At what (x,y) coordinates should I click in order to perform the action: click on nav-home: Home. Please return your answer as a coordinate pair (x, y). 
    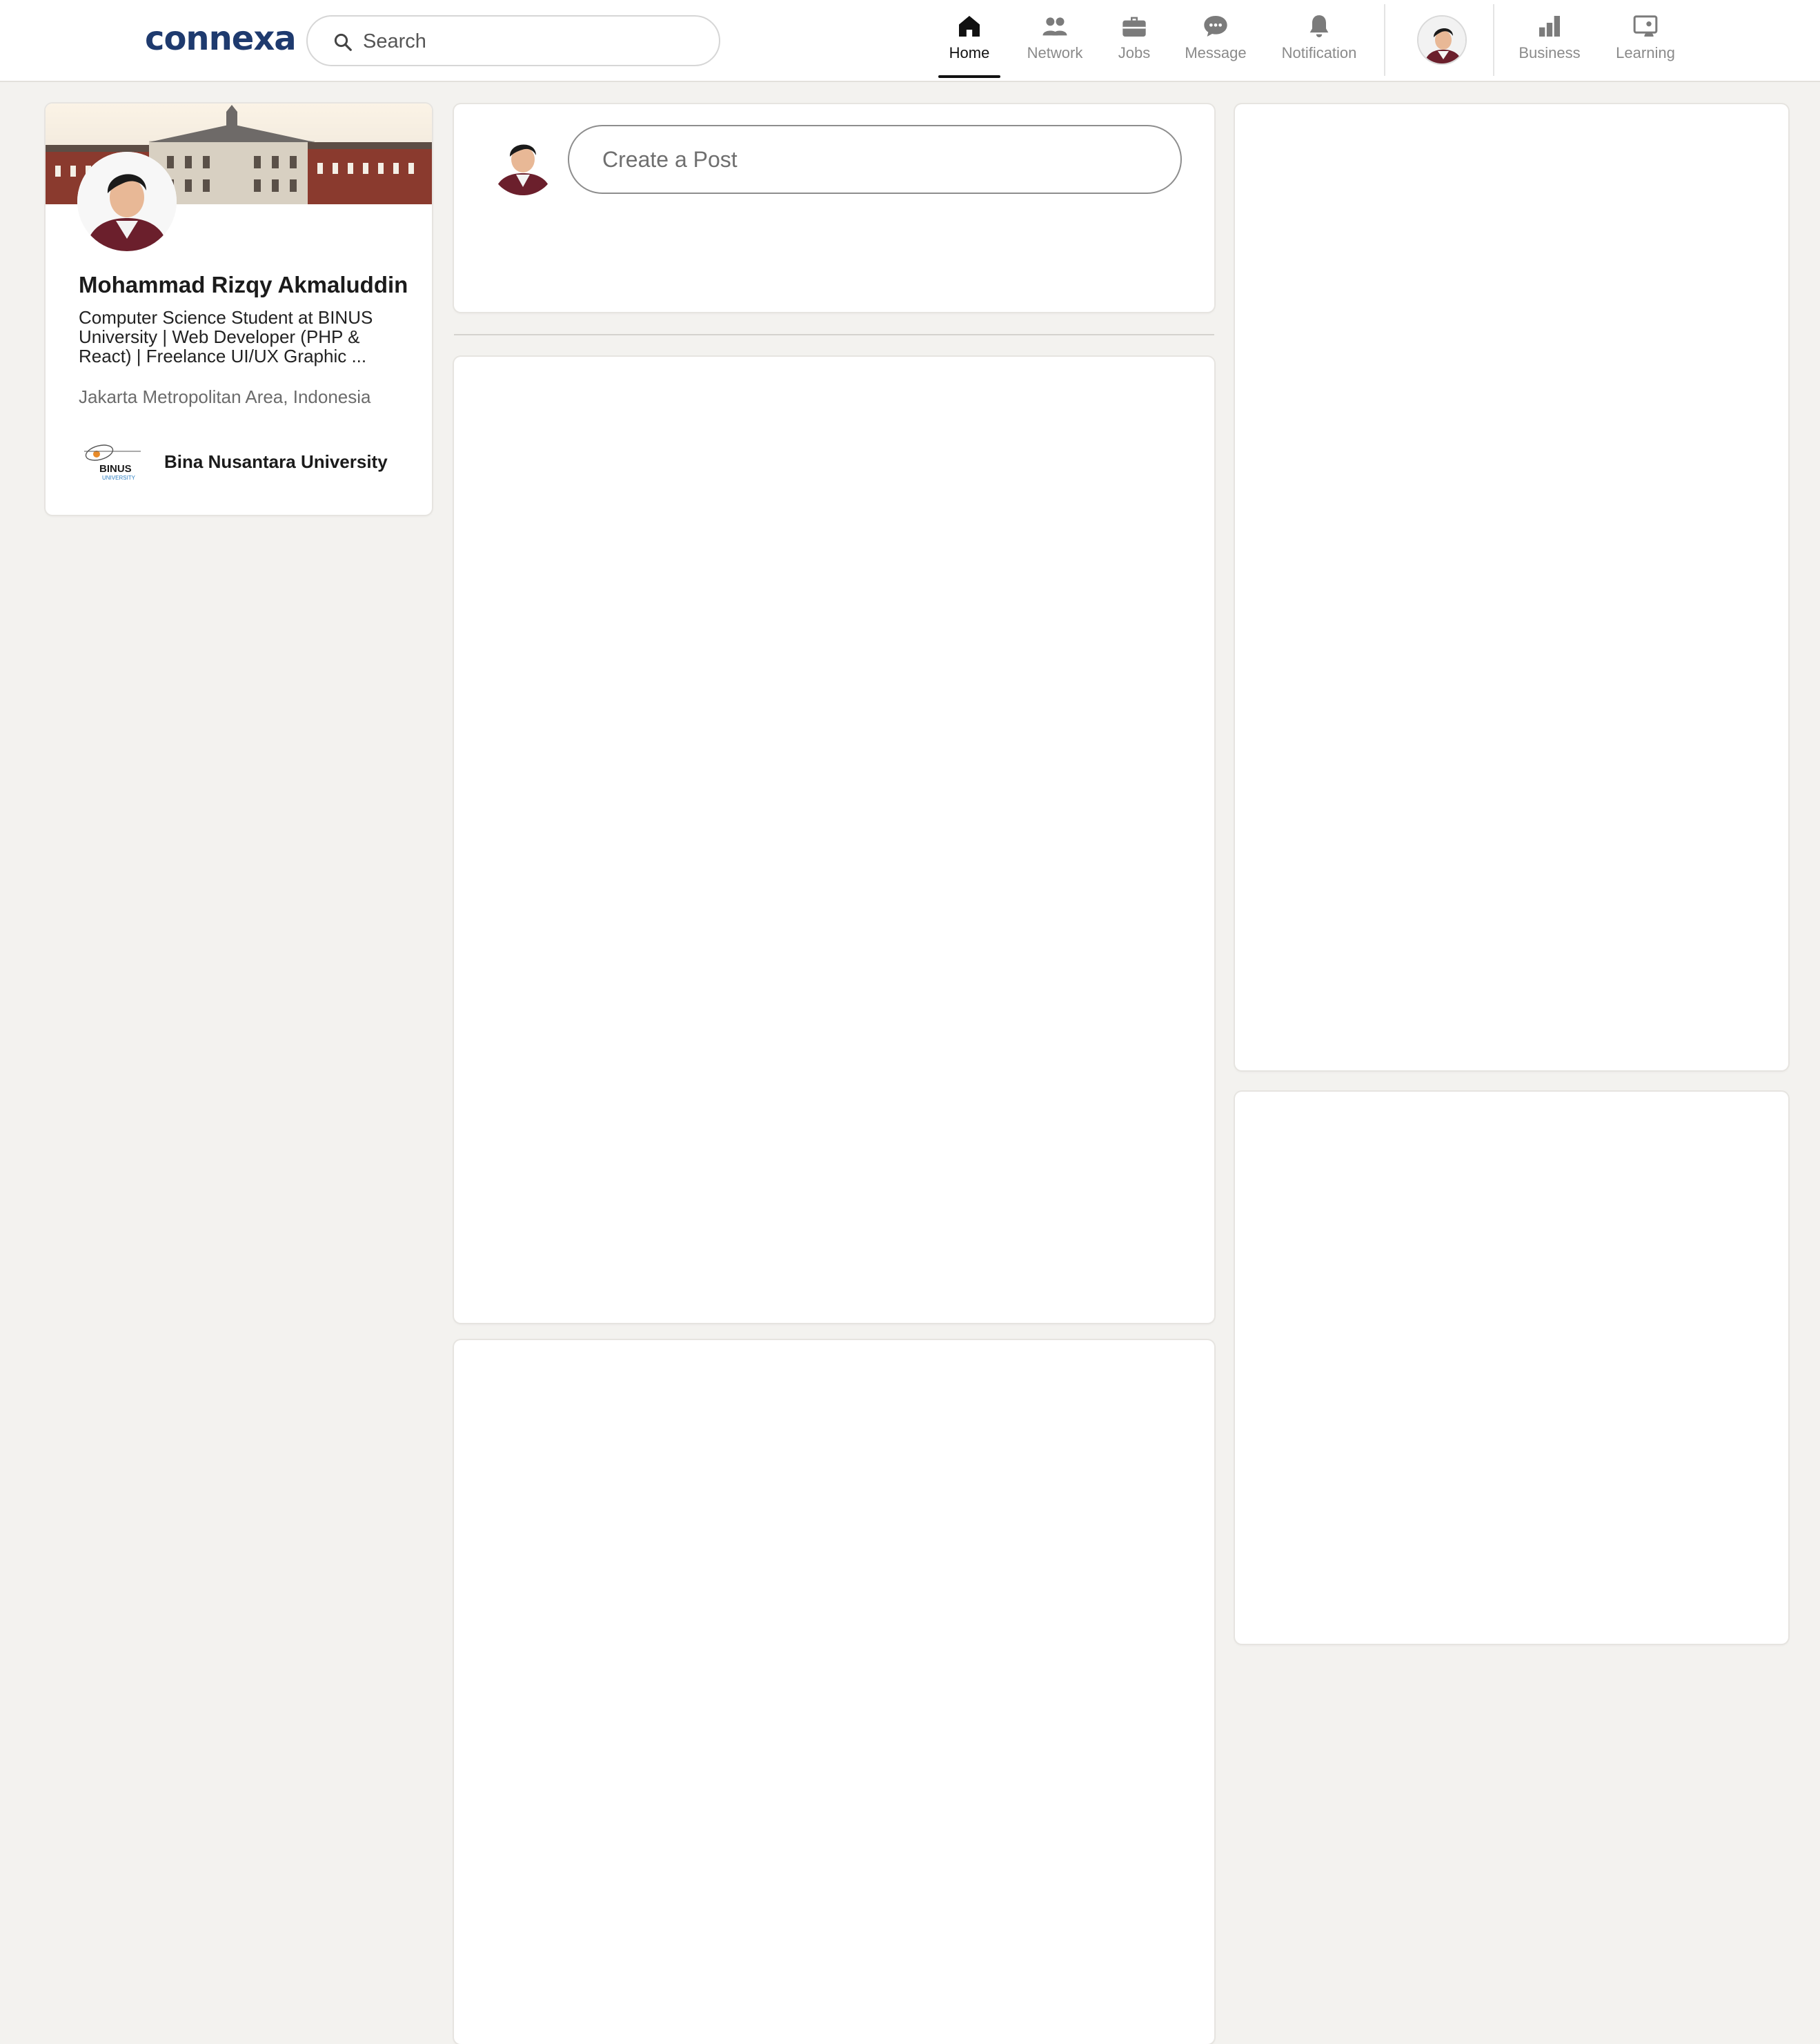
    Looking at the image, I should click on (969, 45).